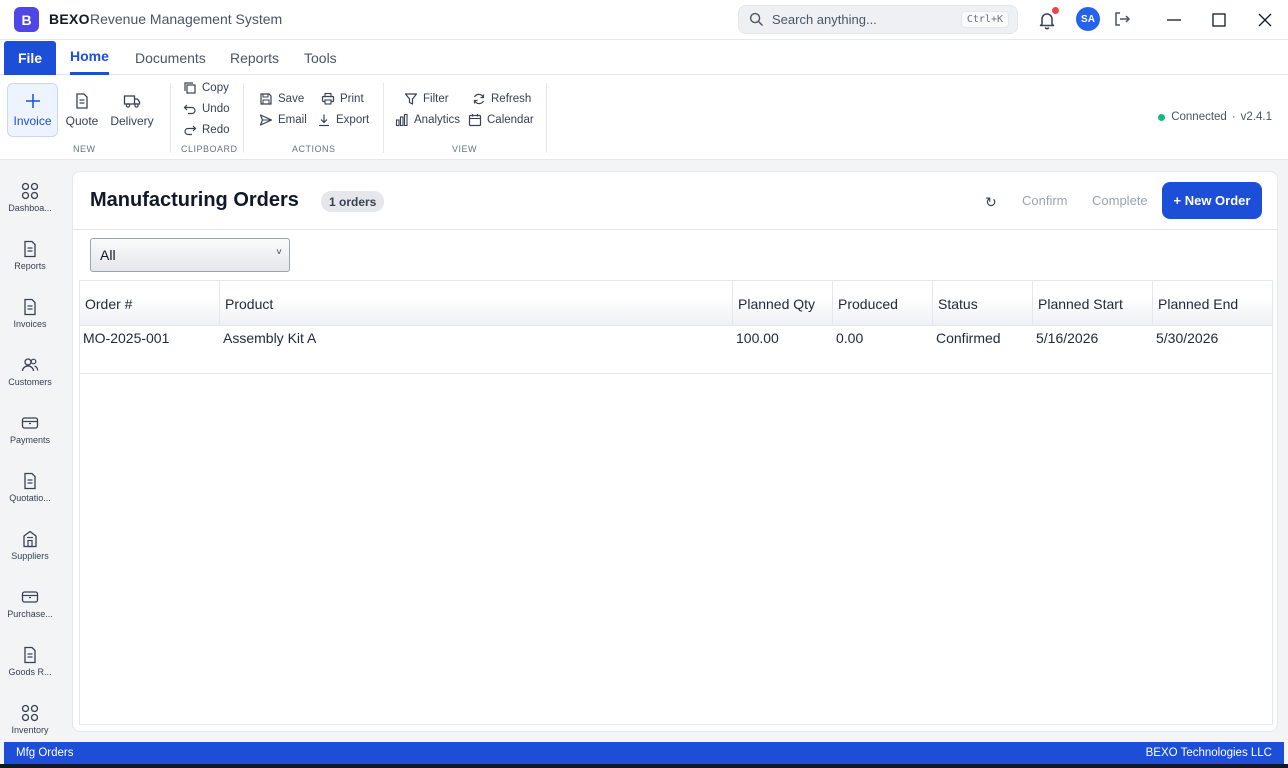  Describe the element at coordinates (30, 538) in the screenshot. I see `building-icon` at that location.